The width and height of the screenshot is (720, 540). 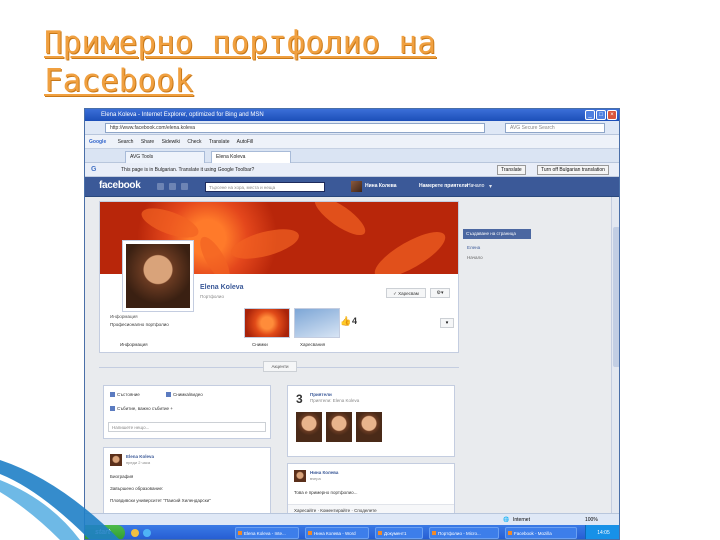 I want to click on thumbs-up-icon: 👍, so click(x=346, y=321).